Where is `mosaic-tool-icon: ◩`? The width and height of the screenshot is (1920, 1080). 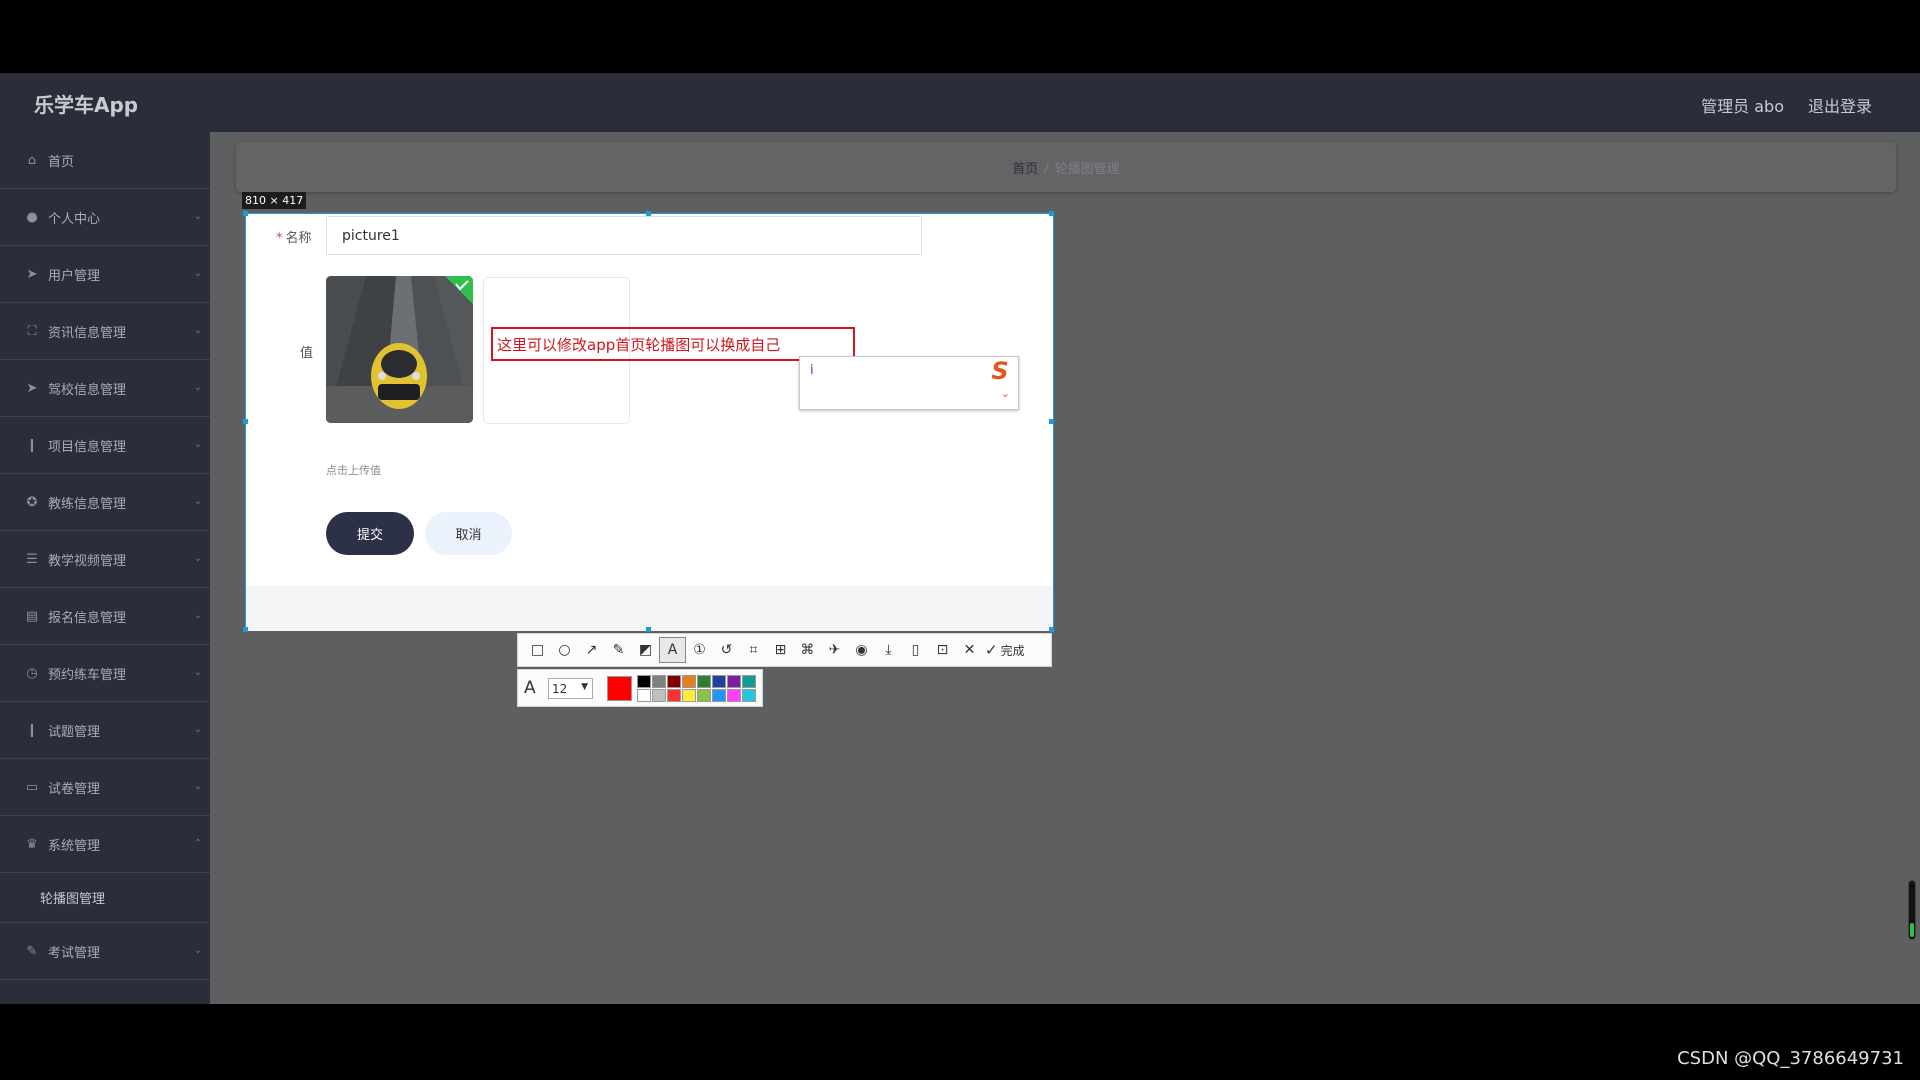 mosaic-tool-icon: ◩ is located at coordinates (645, 650).